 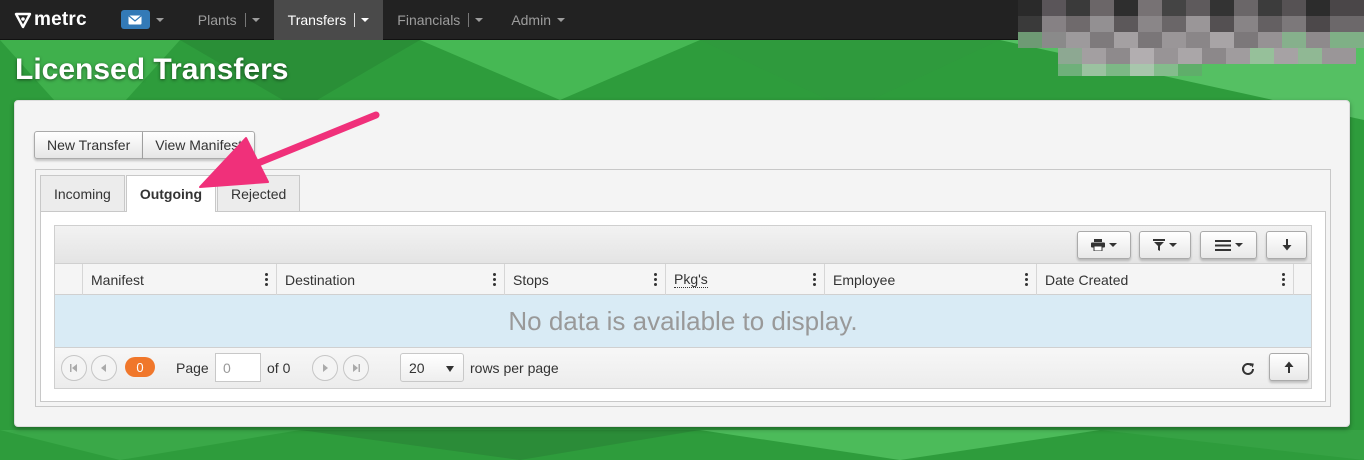 What do you see at coordinates (417, 367) in the screenshot?
I see `page-size-value: 20` at bounding box center [417, 367].